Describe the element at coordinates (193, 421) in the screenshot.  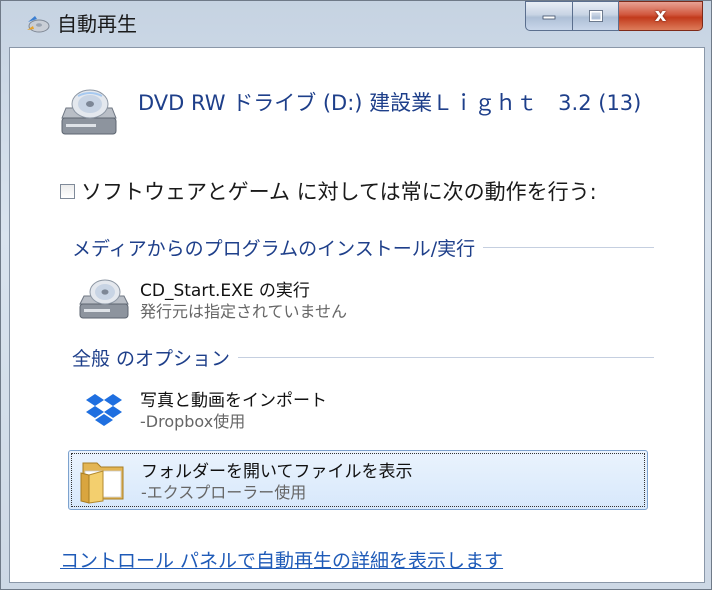
I see `option-subtitle: -Dropbox使用` at that location.